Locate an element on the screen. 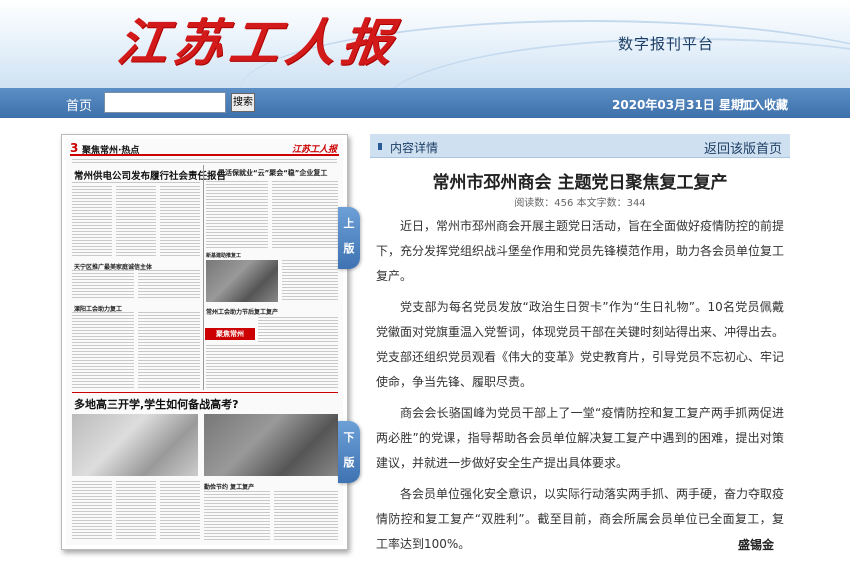 This screenshot has width=850, height=575. nav-bar: 首页 搜索 2020年03月31日 星期二 加入收藏 is located at coordinates (425, 103).